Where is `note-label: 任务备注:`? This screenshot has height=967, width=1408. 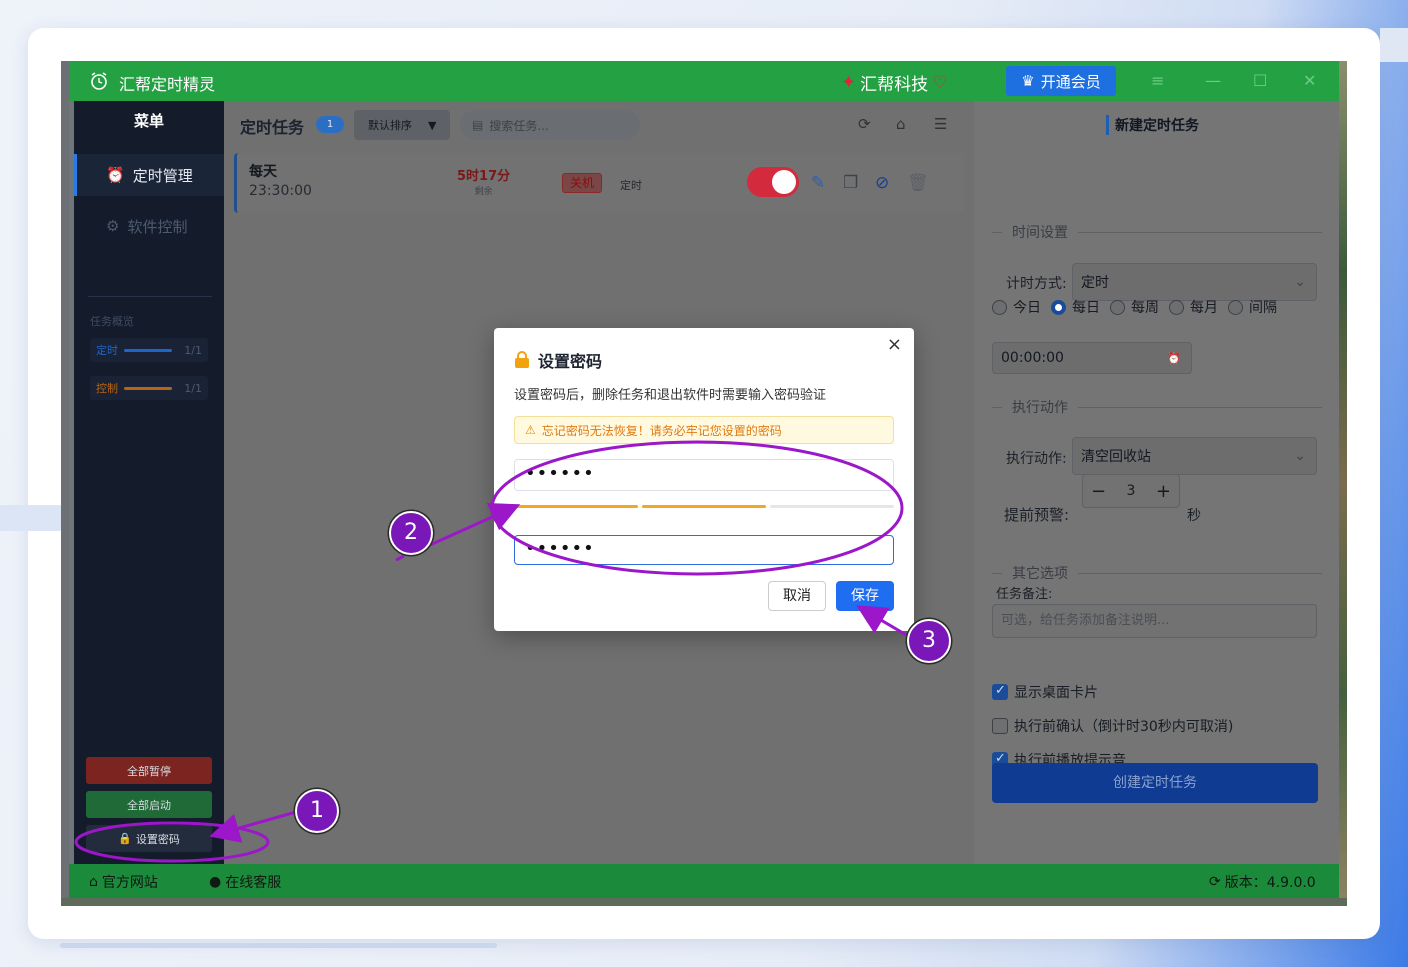
note-label: 任务备注: is located at coordinates (1024, 594).